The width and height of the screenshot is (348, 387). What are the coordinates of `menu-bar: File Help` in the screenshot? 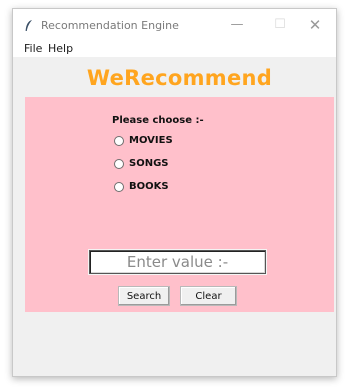 It's located at (174, 49).